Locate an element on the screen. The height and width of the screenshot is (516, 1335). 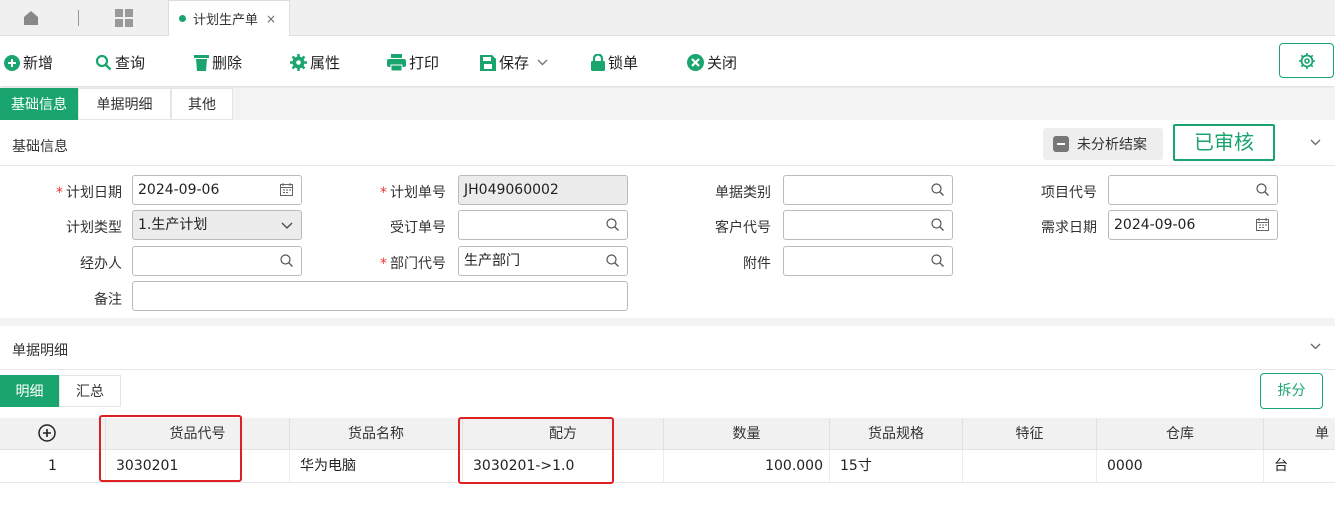
tab-plan-production: 计划生产单 × is located at coordinates (229, 18).